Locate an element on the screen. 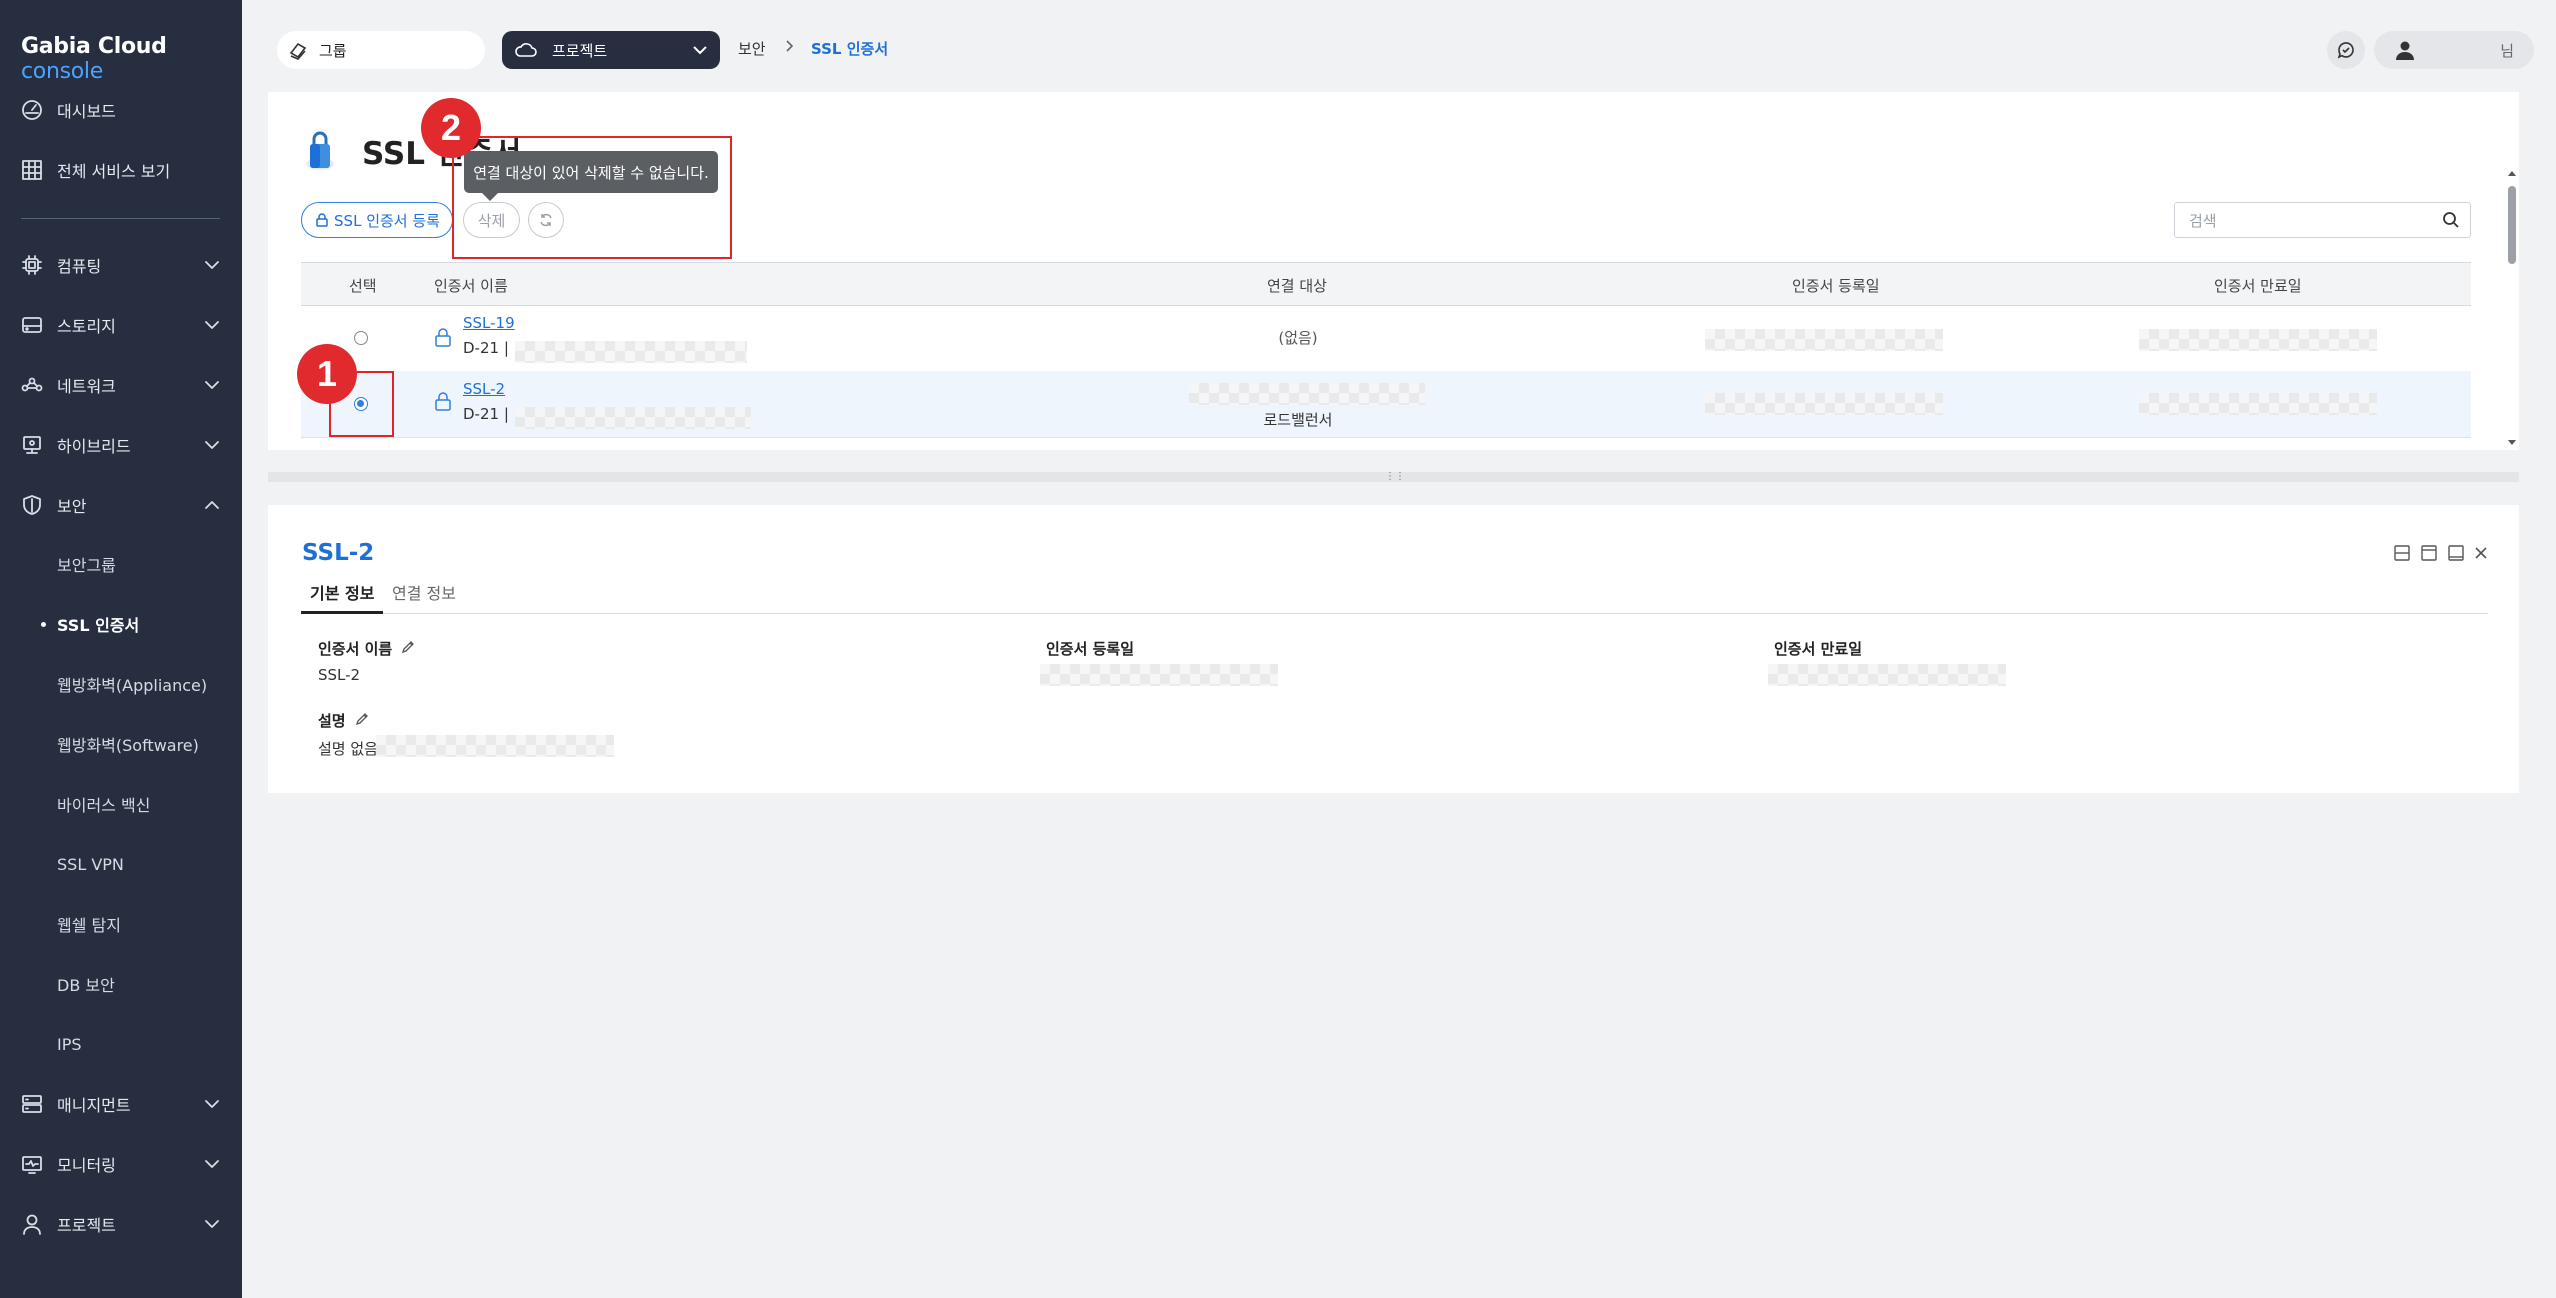  chat-help-button is located at coordinates (2346, 50).